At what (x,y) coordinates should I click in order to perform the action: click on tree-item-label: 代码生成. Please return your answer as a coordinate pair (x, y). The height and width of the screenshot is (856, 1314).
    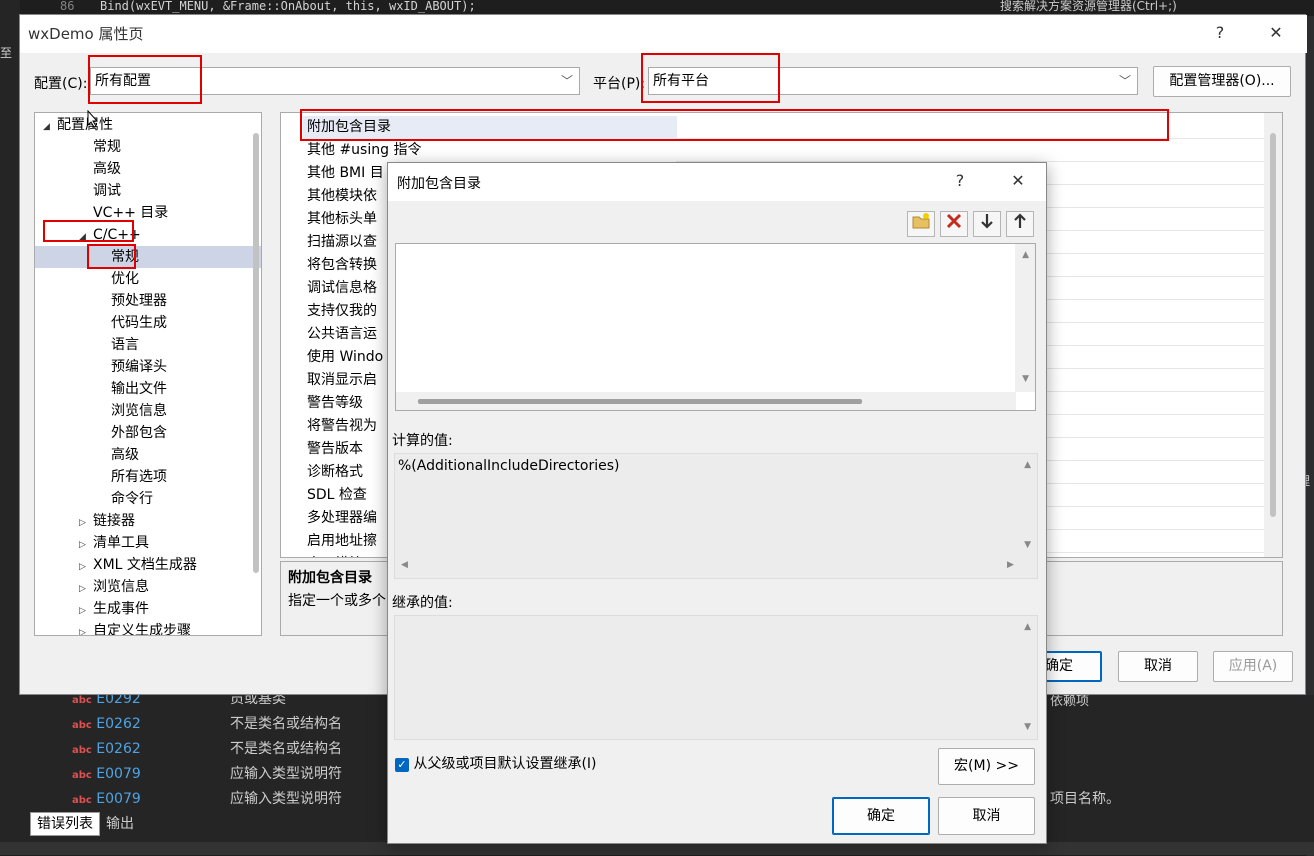
    Looking at the image, I should click on (139, 323).